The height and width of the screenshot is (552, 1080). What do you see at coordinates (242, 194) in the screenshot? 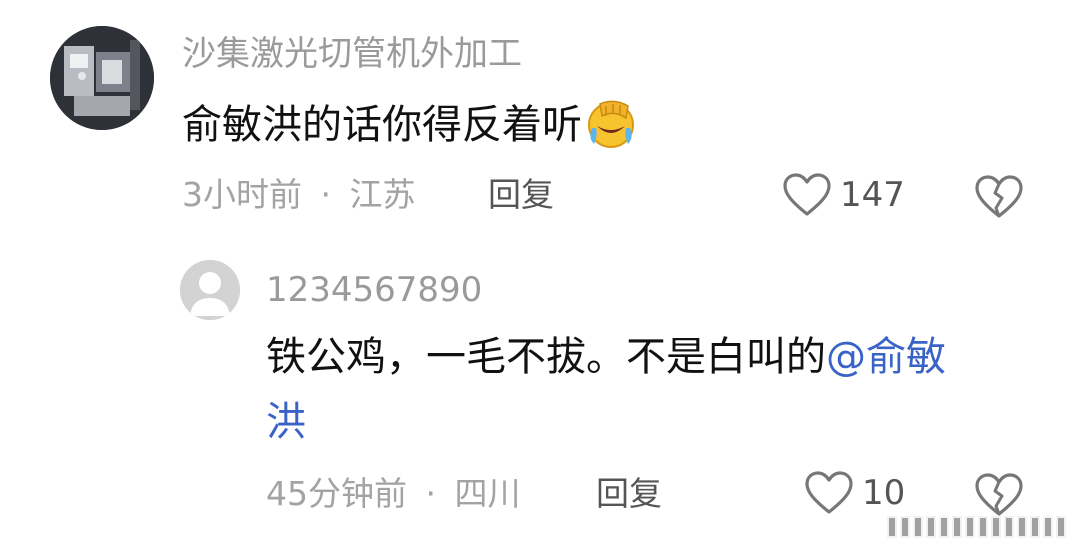
I see `timestamp: 3小时前` at bounding box center [242, 194].